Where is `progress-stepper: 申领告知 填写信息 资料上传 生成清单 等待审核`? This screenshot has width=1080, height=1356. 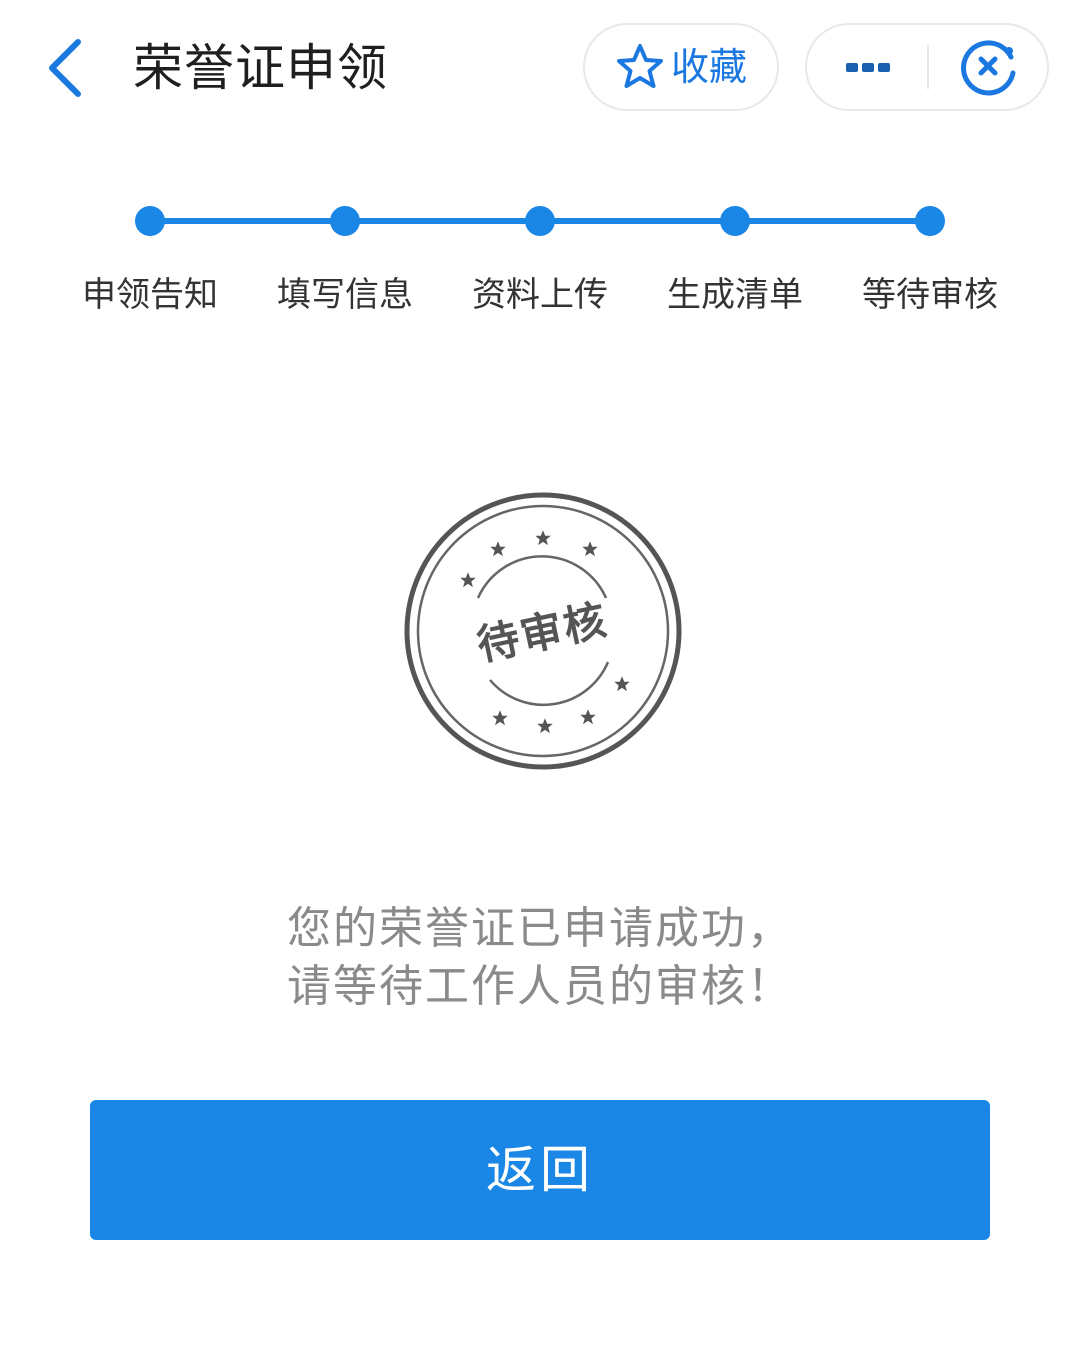 progress-stepper: 申领告知 填写信息 资料上传 生成清单 等待审核 is located at coordinates (540, 260).